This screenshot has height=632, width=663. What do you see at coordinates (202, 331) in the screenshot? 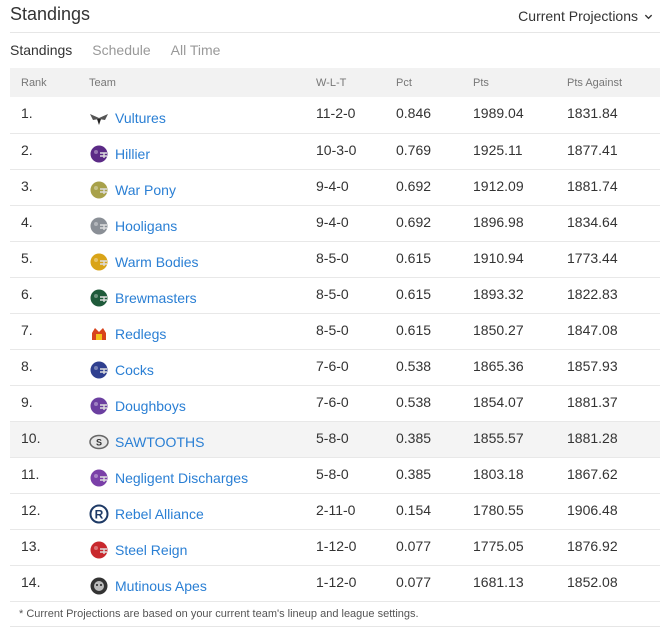
I see `team-cell: Redlegs` at bounding box center [202, 331].